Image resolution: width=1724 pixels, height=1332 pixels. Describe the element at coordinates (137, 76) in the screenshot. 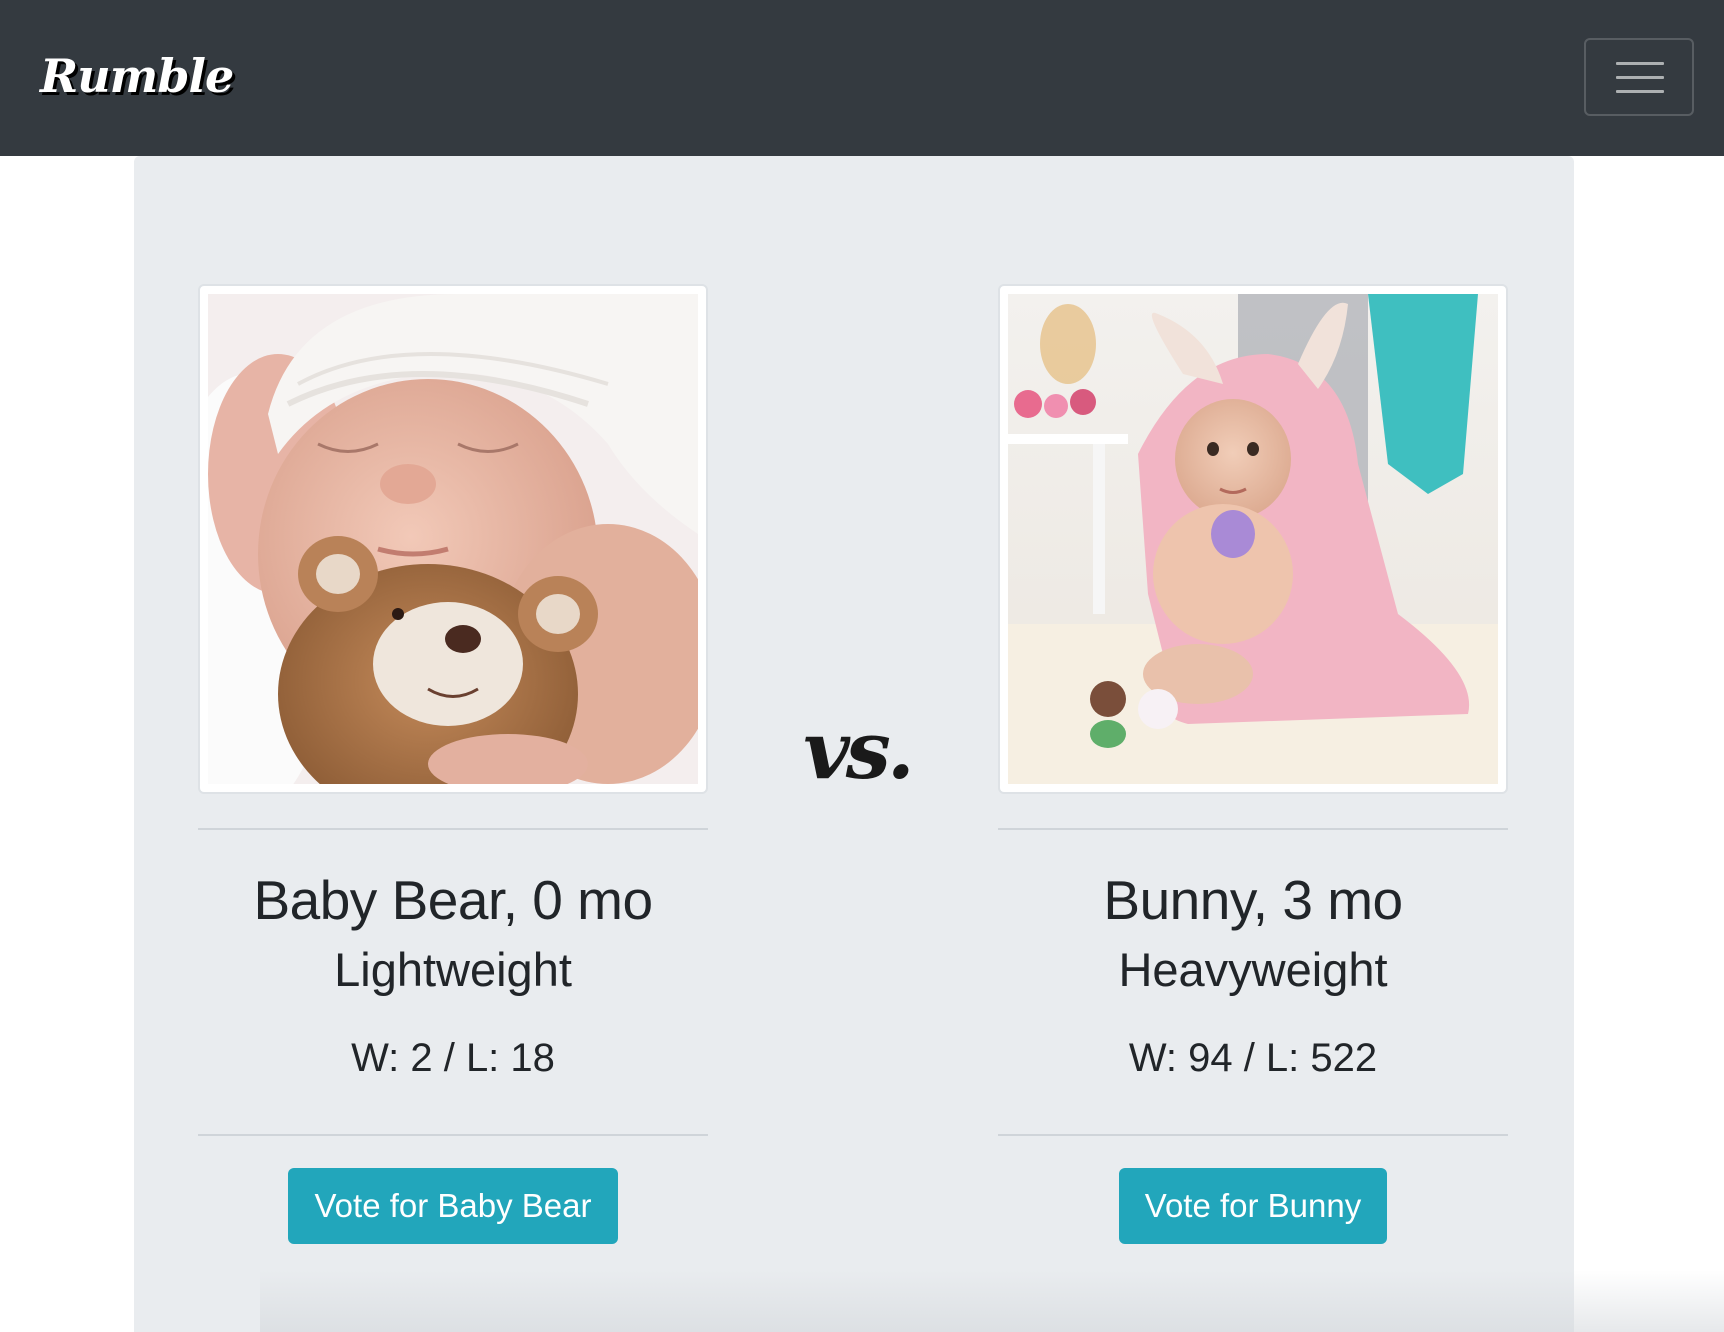

I see `brand-logo: Rumble` at that location.